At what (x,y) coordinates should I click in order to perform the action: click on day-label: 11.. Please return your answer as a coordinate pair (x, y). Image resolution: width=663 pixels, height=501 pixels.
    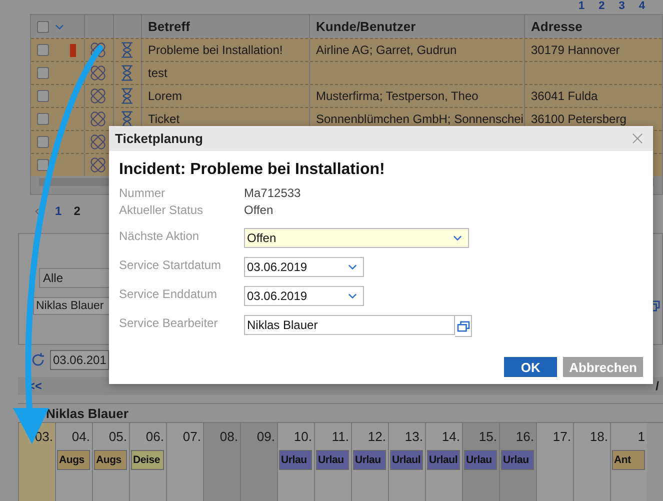
    Looking at the image, I should click on (340, 436).